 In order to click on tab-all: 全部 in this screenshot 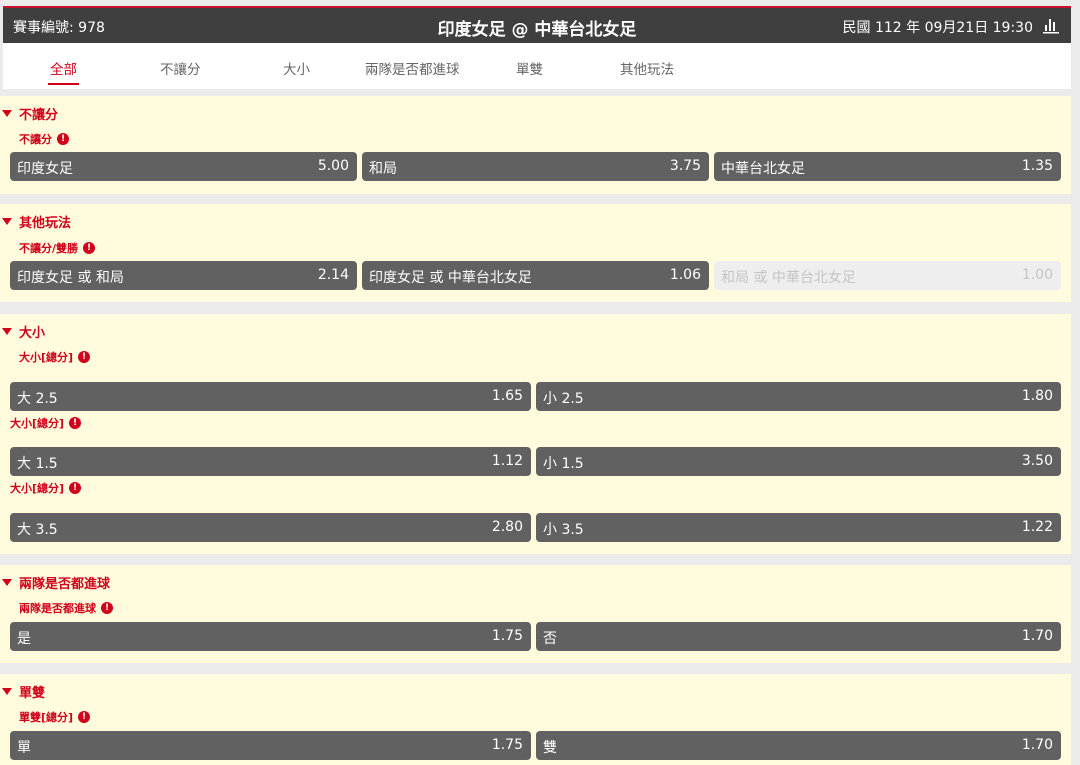, I will do `click(63, 71)`.